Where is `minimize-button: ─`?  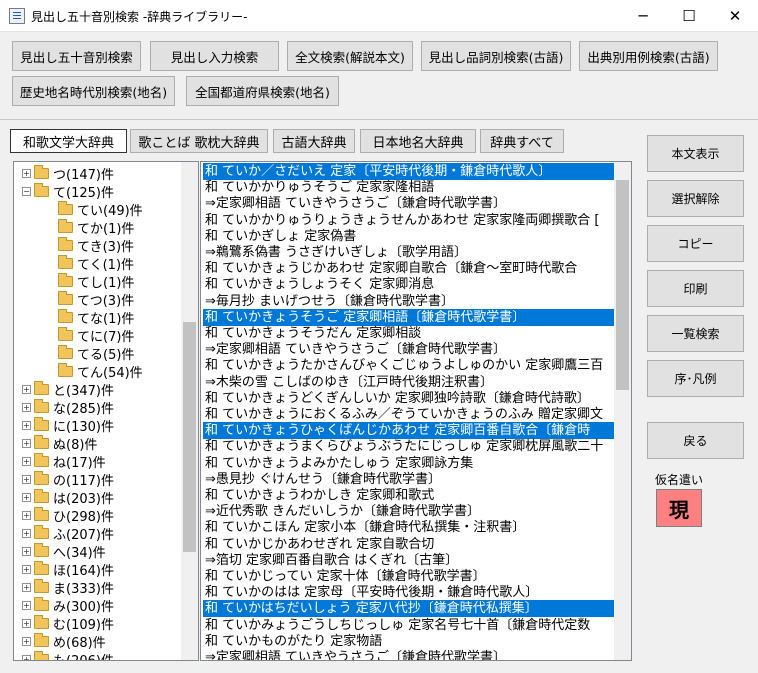 minimize-button: ─ is located at coordinates (643, 15).